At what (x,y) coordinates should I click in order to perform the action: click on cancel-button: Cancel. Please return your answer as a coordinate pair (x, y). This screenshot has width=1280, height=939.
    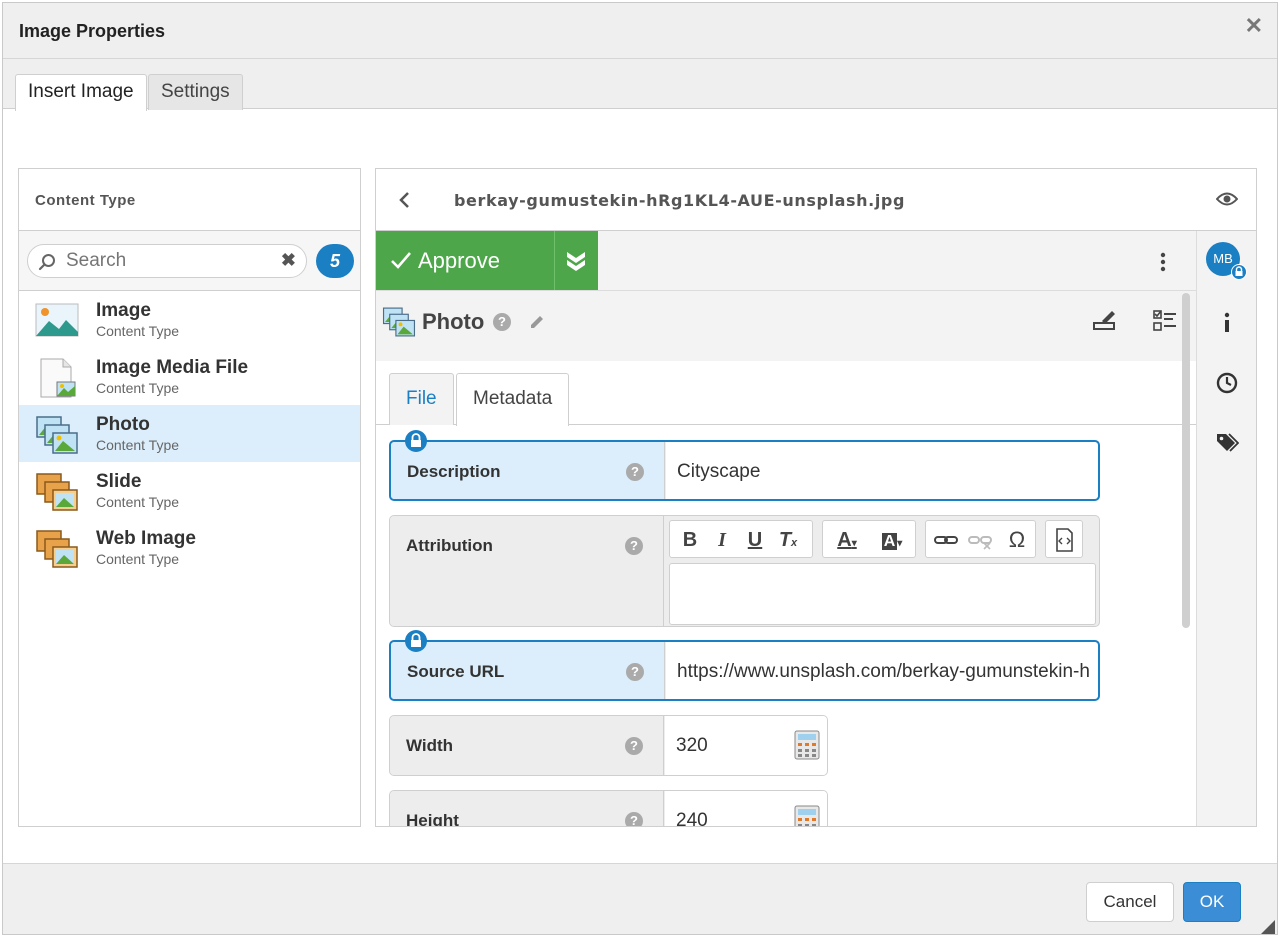
    Looking at the image, I should click on (1130, 902).